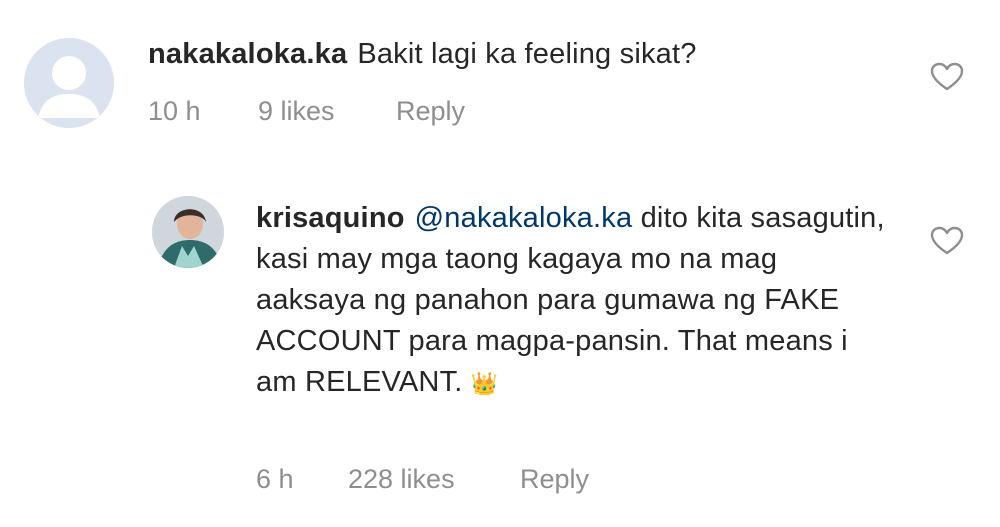 Image resolution: width=1000 pixels, height=527 pixels. Describe the element at coordinates (247, 54) in the screenshot. I see `comment-username: nakakaloka.ka` at that location.